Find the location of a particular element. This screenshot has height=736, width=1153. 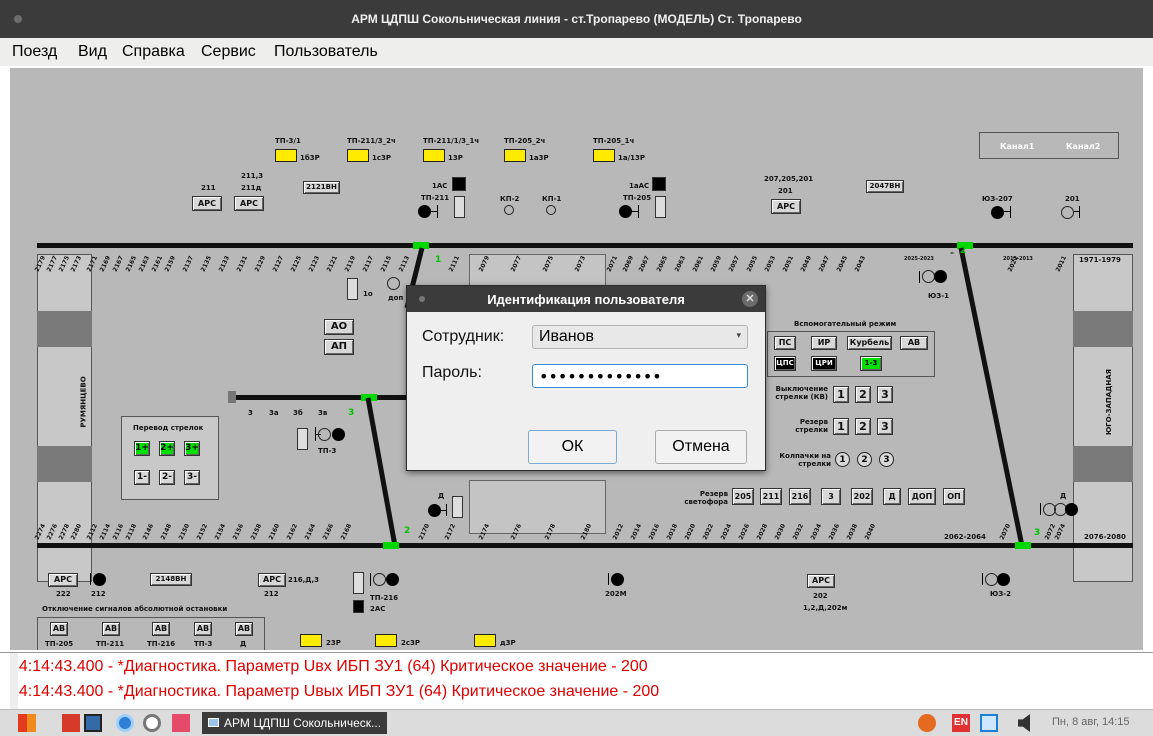

aux-ps-button: ПС is located at coordinates (785, 343).